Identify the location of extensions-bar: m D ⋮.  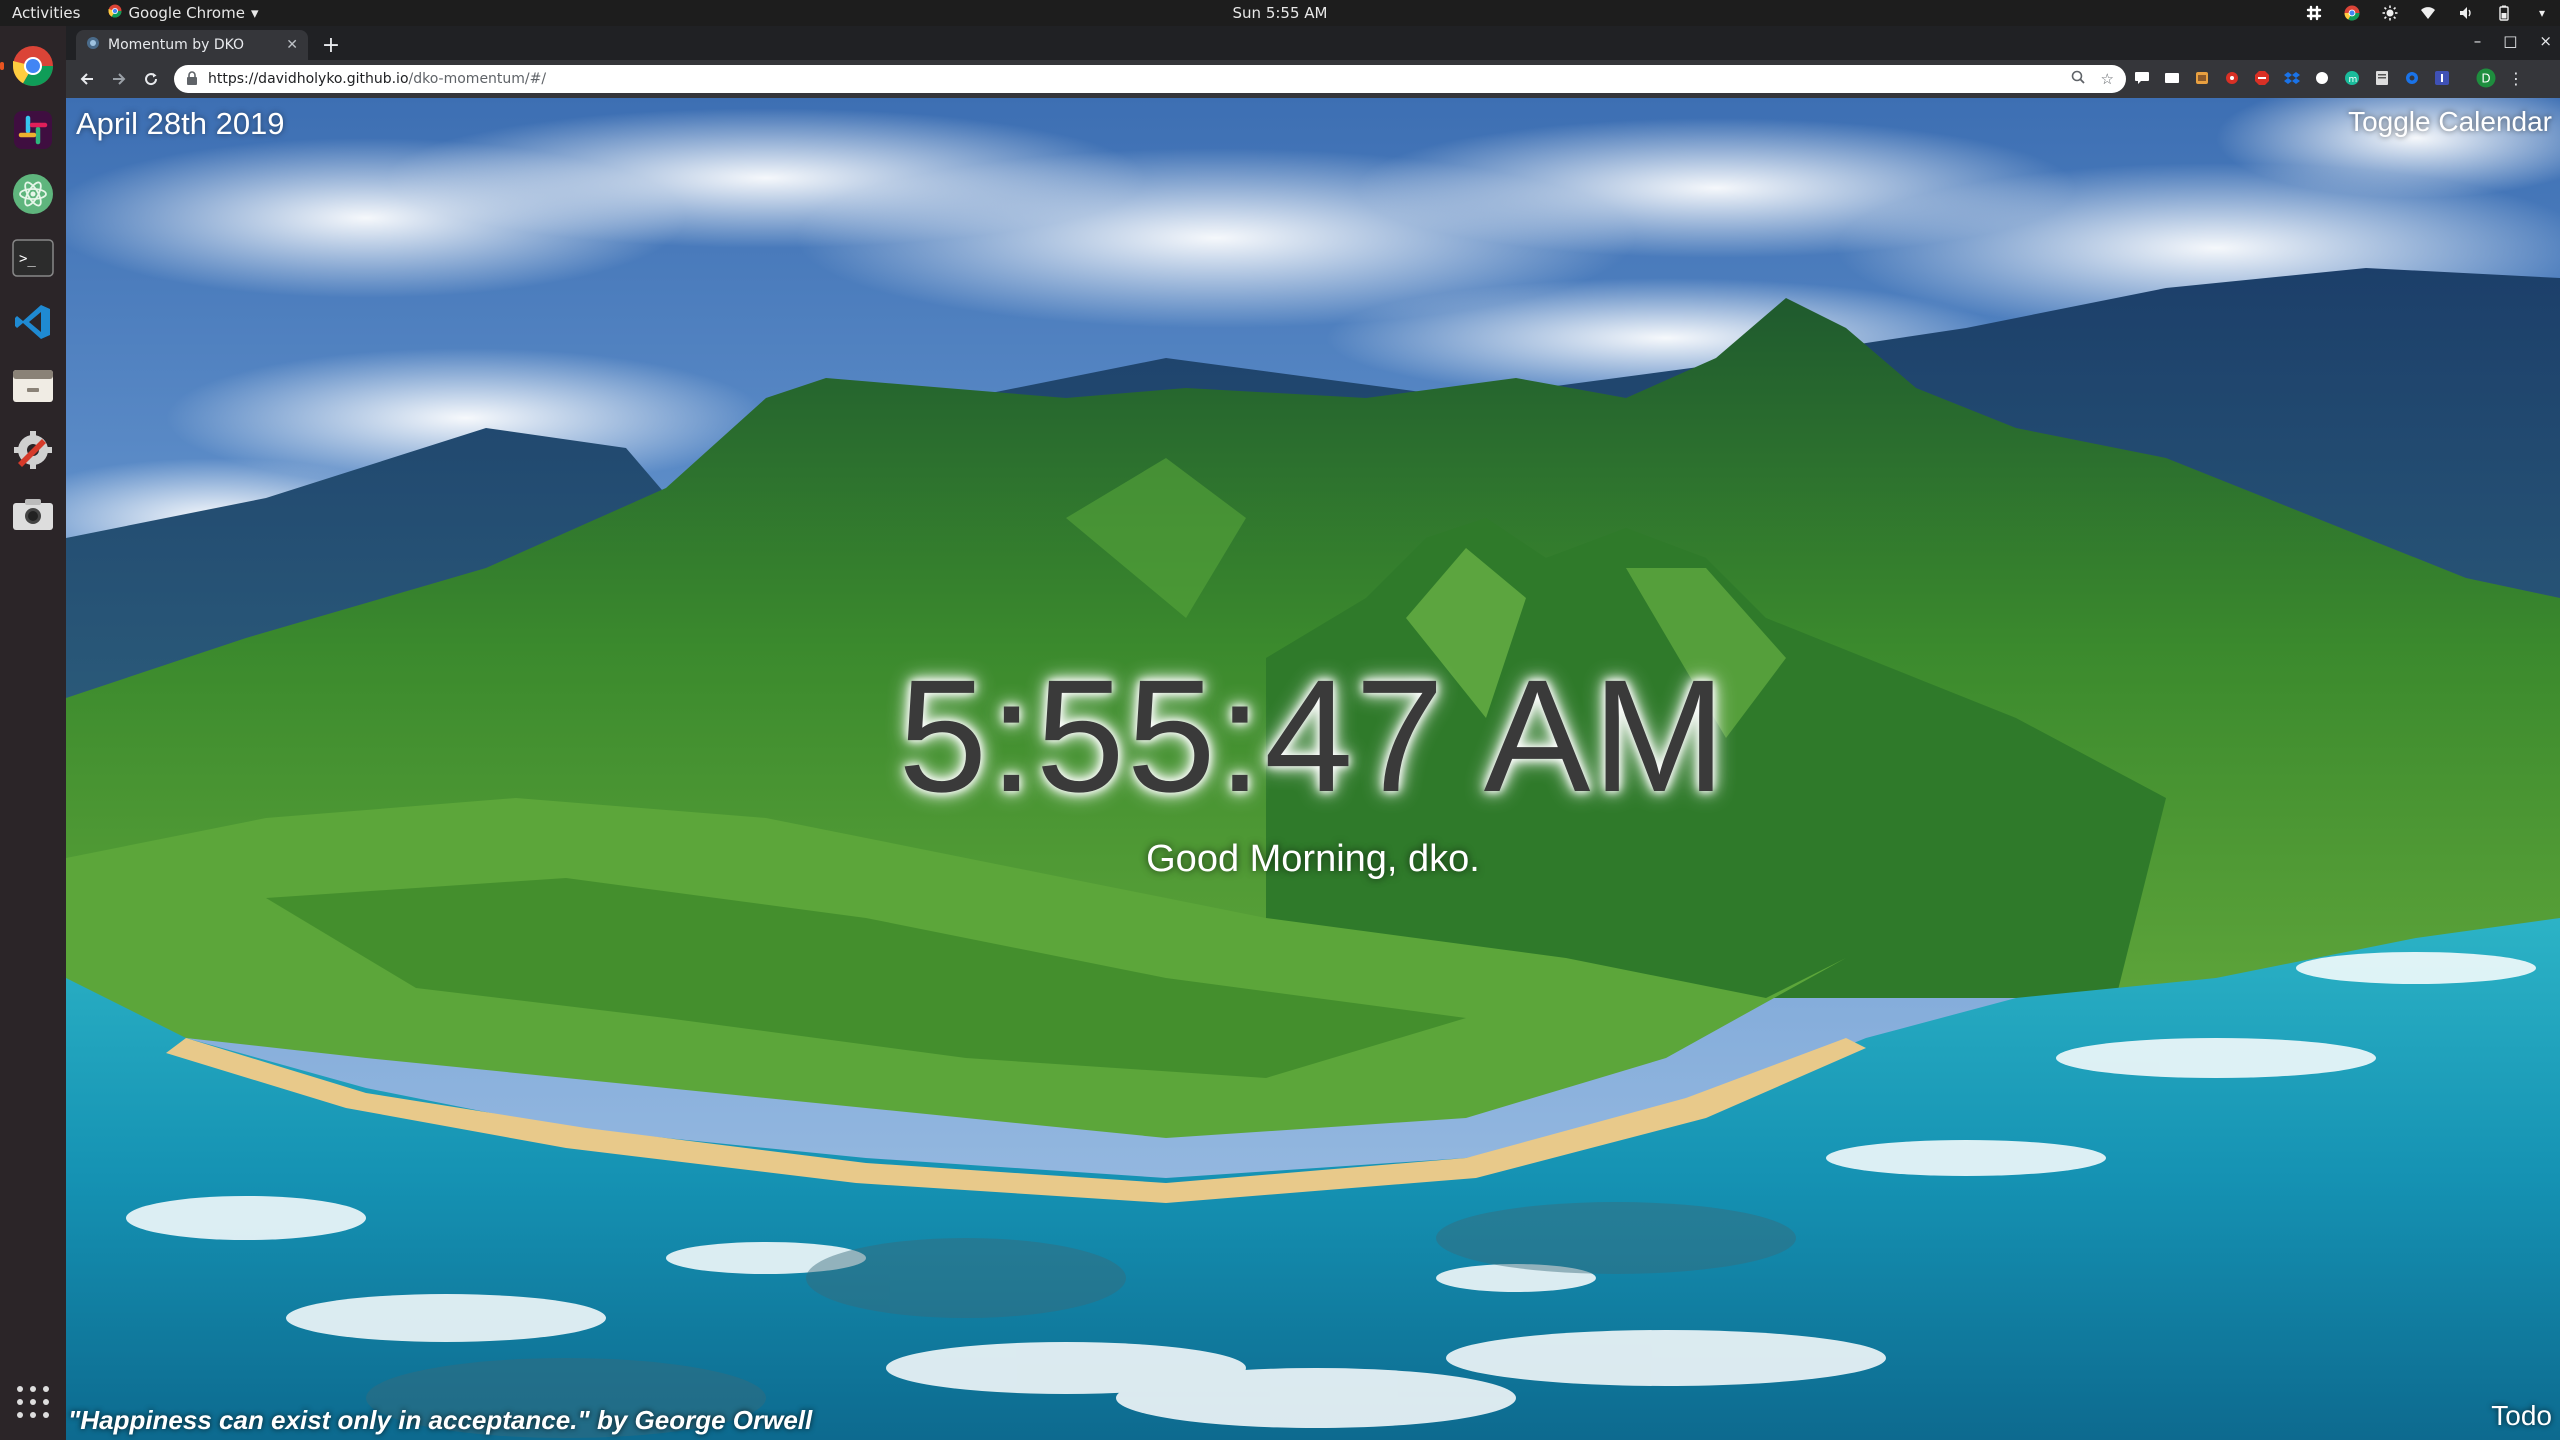
(2329, 78).